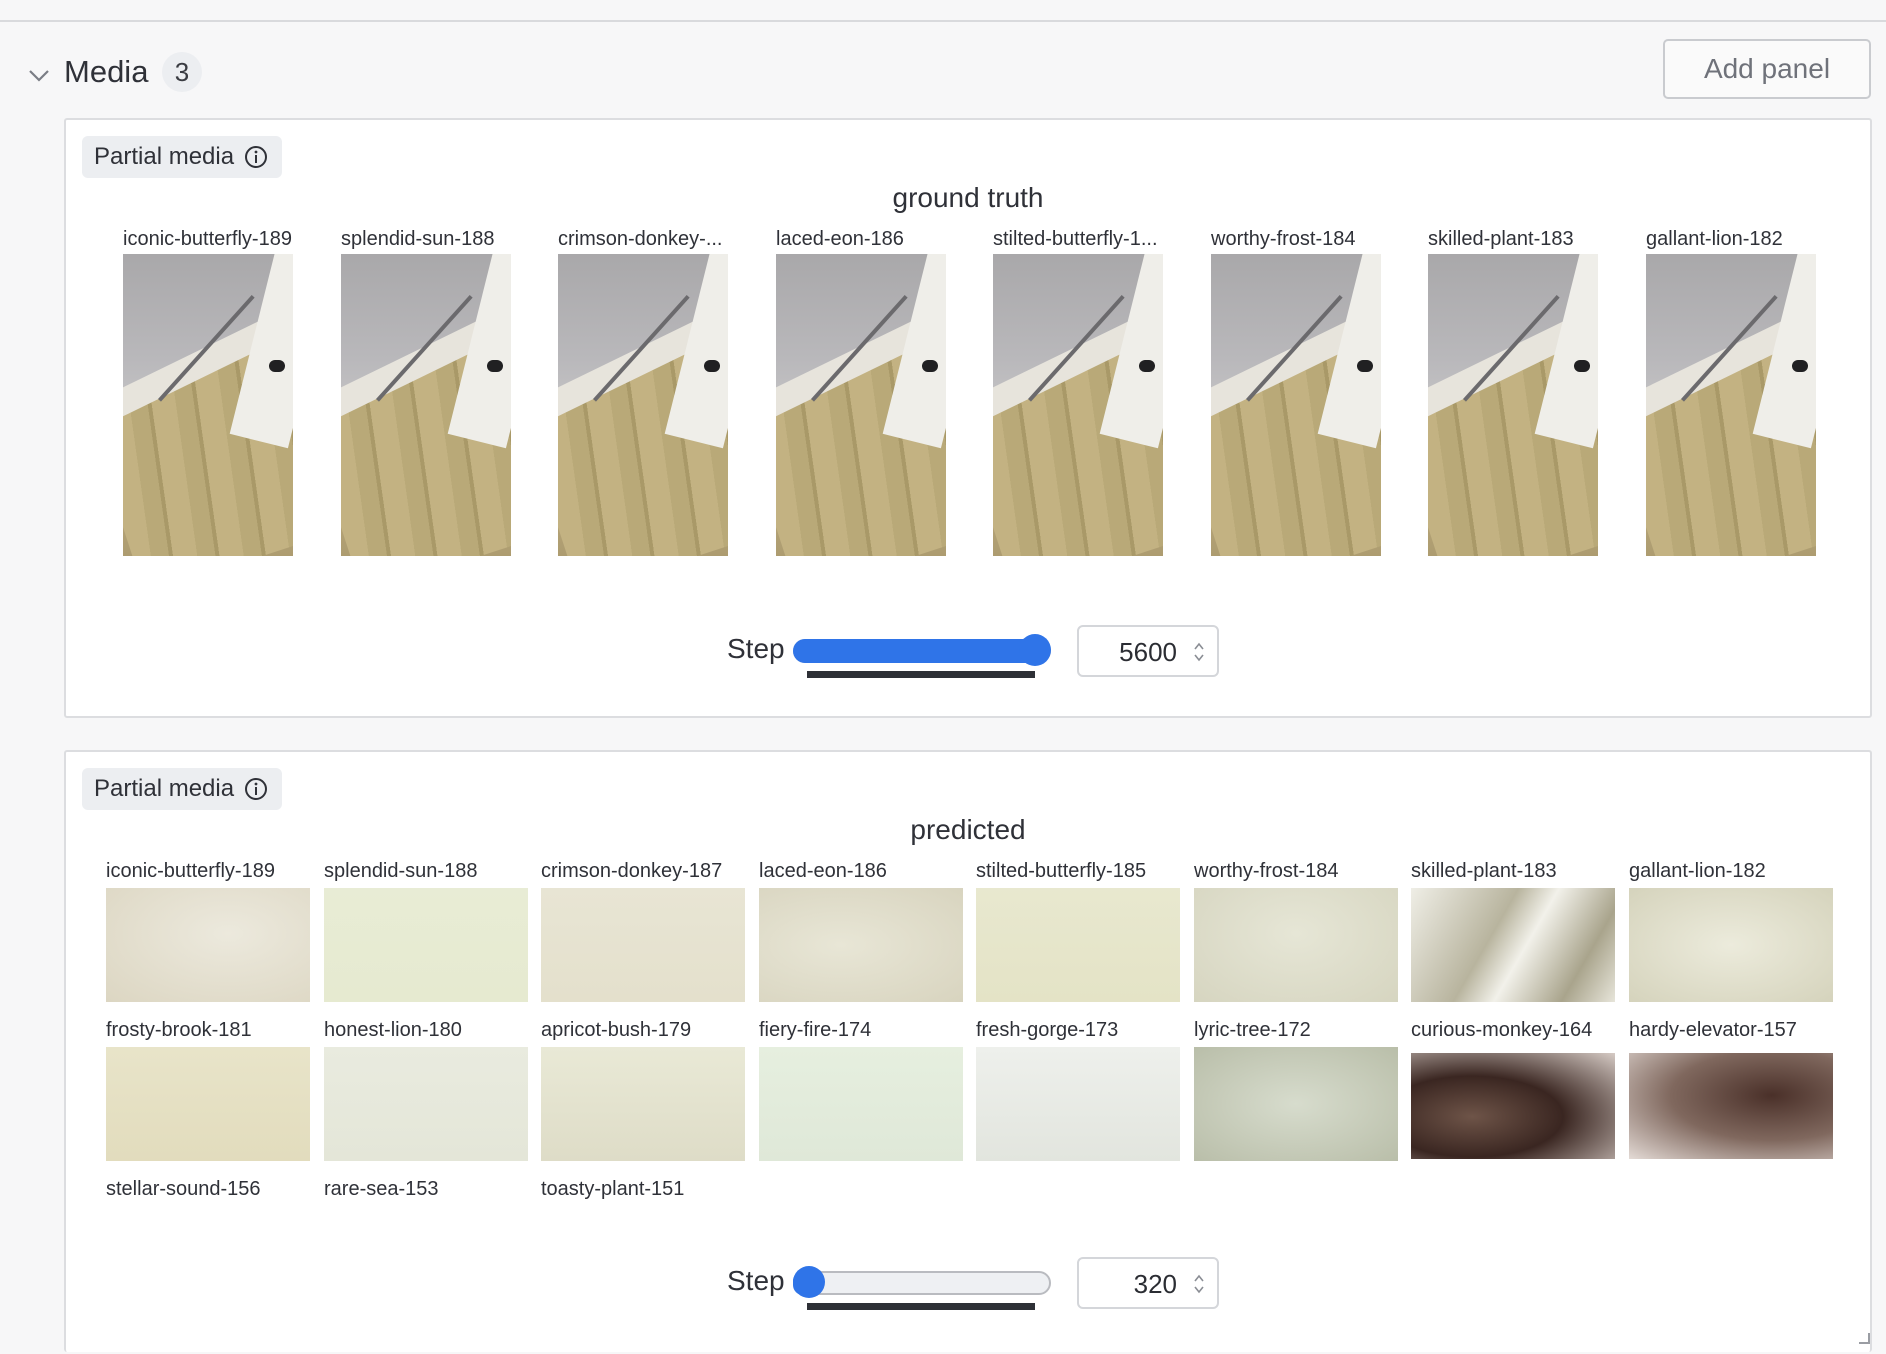  Describe the element at coordinates (916, 651) in the screenshot. I see `step-slider-fill` at that location.